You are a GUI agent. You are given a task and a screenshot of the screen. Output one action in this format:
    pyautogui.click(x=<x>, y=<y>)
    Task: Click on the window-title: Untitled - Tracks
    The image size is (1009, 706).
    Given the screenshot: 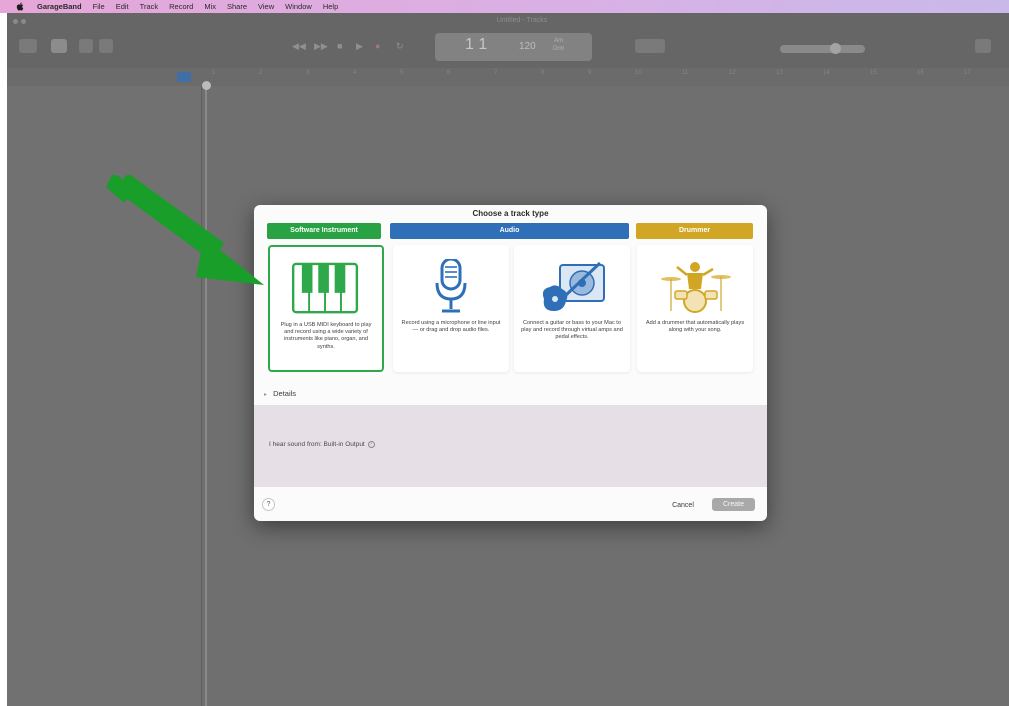 What is the action you would take?
    pyautogui.click(x=522, y=20)
    